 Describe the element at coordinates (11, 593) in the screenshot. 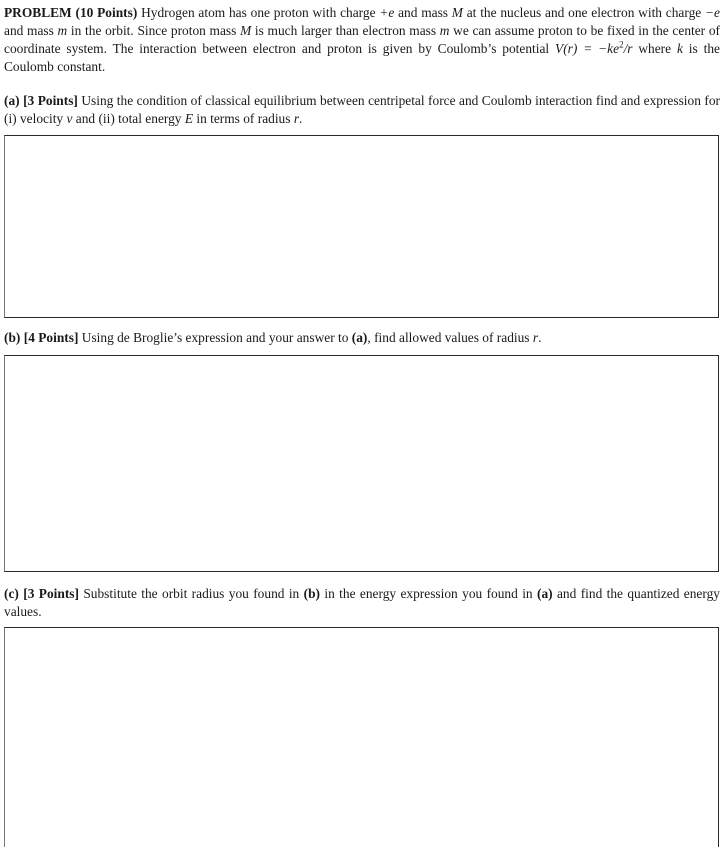

I see `question-c-label: (c)` at that location.